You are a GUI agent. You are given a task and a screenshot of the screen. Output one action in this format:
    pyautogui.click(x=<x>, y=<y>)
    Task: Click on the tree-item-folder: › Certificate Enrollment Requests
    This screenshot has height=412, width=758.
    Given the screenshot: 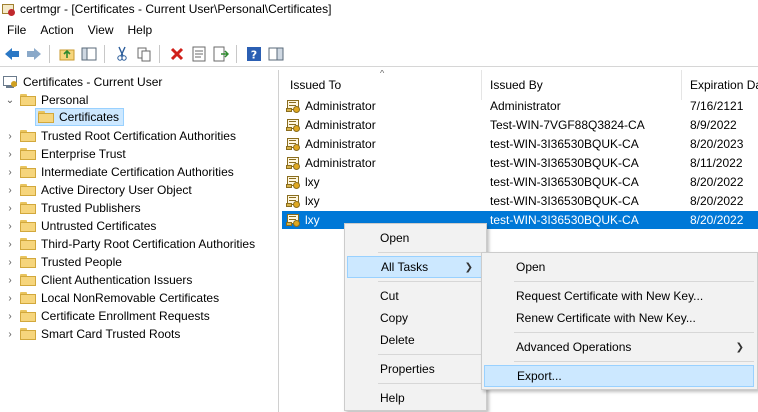 What is the action you would take?
    pyautogui.click(x=106, y=316)
    